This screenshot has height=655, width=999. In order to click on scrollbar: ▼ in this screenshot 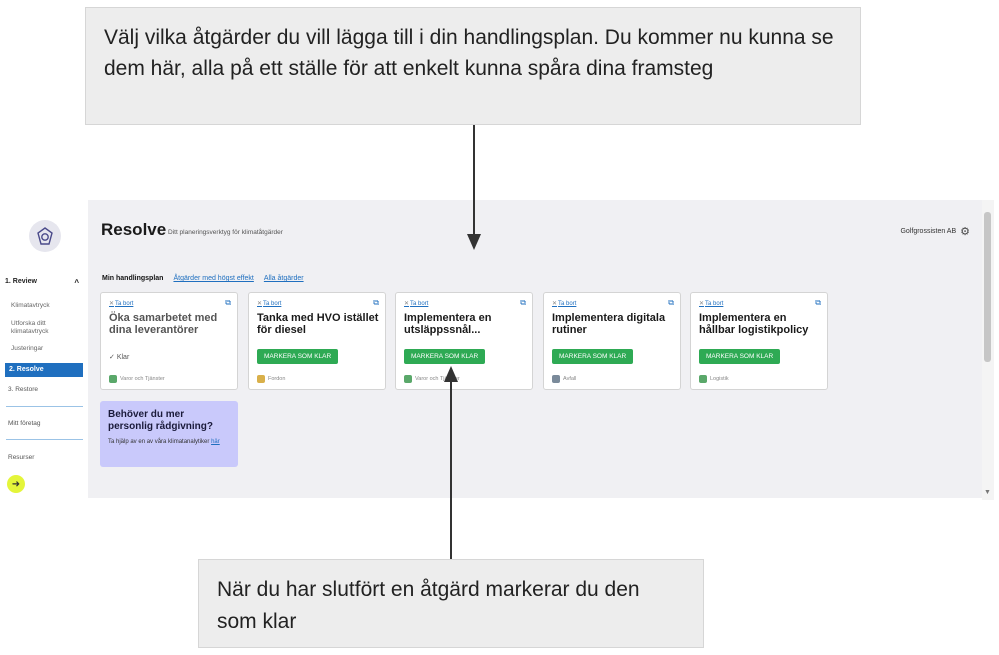, I will do `click(988, 350)`.